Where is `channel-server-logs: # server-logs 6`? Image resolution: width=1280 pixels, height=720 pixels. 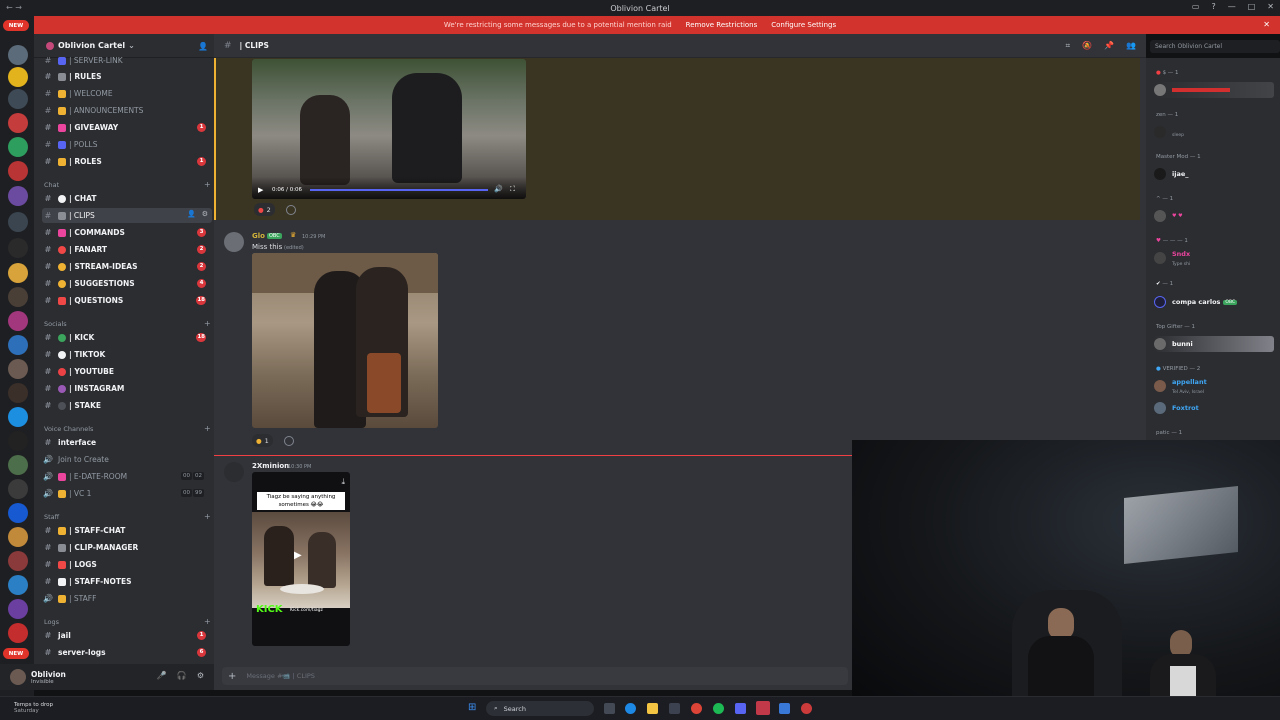
channel-server-logs: # server-logs 6 is located at coordinates (127, 652).